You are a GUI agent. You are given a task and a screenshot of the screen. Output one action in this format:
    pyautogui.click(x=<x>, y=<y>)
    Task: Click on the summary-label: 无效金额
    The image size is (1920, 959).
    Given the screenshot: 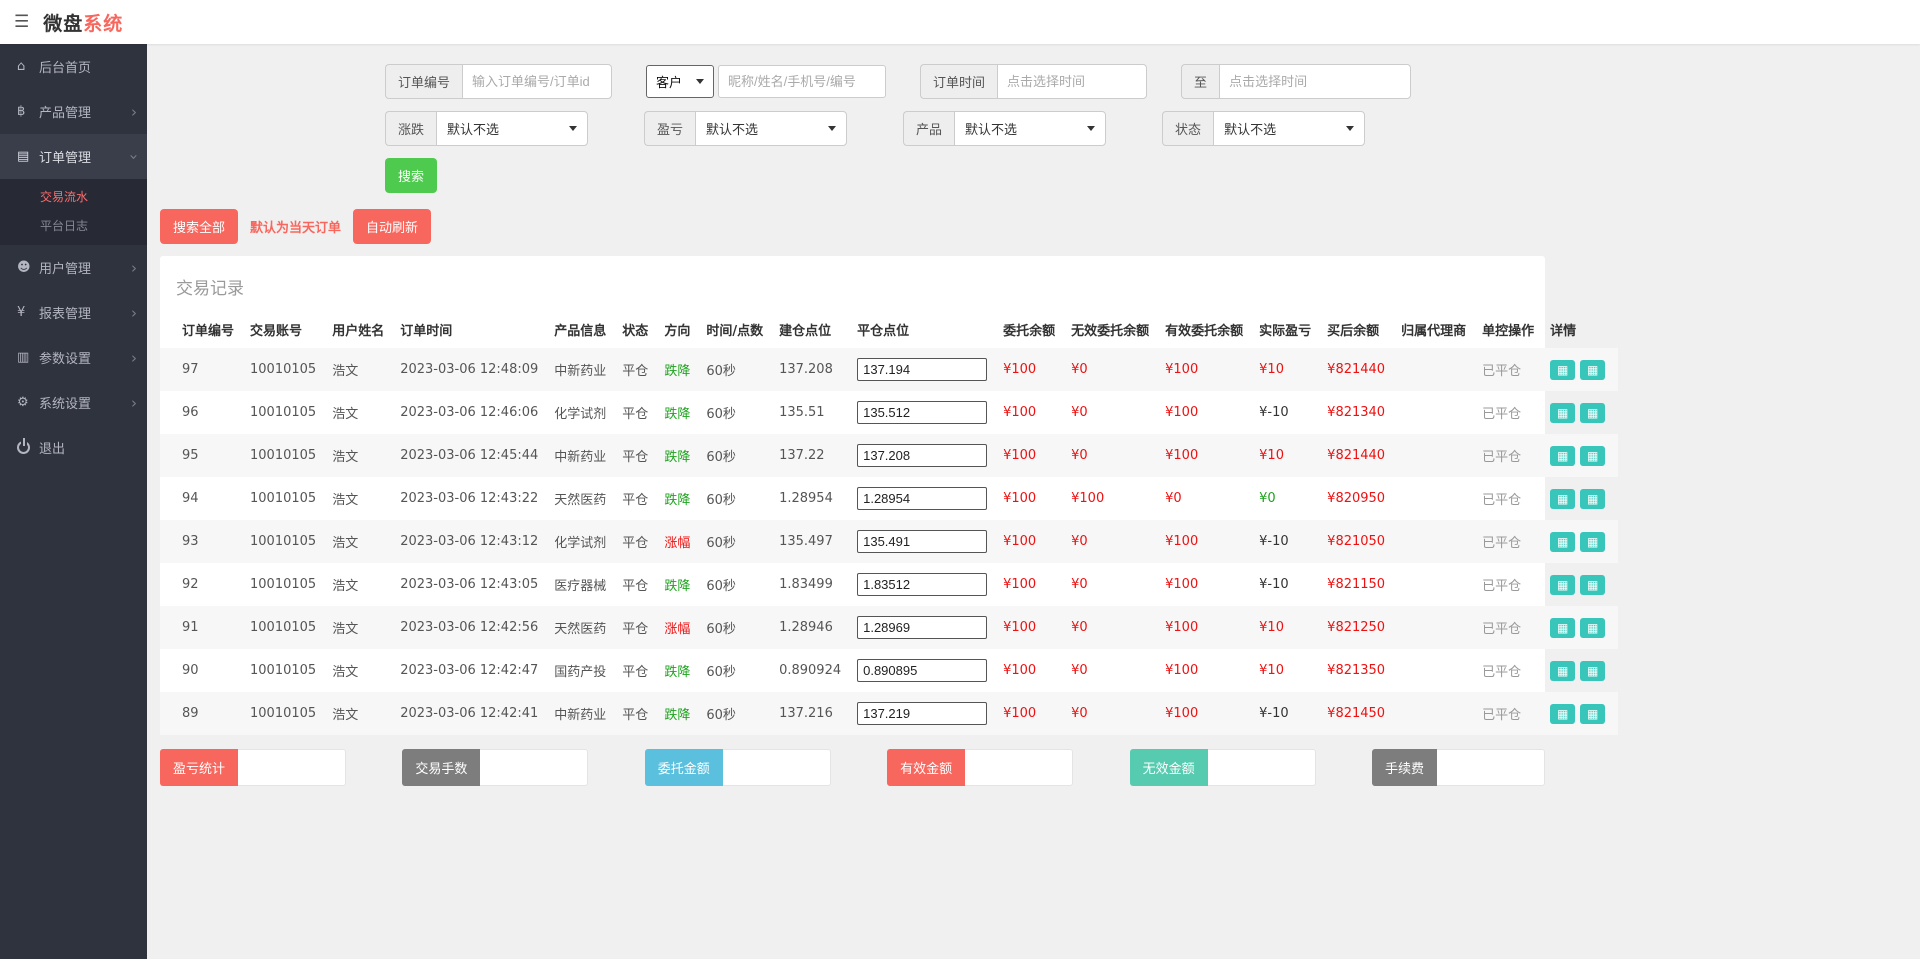 What is the action you would take?
    pyautogui.click(x=1168, y=767)
    